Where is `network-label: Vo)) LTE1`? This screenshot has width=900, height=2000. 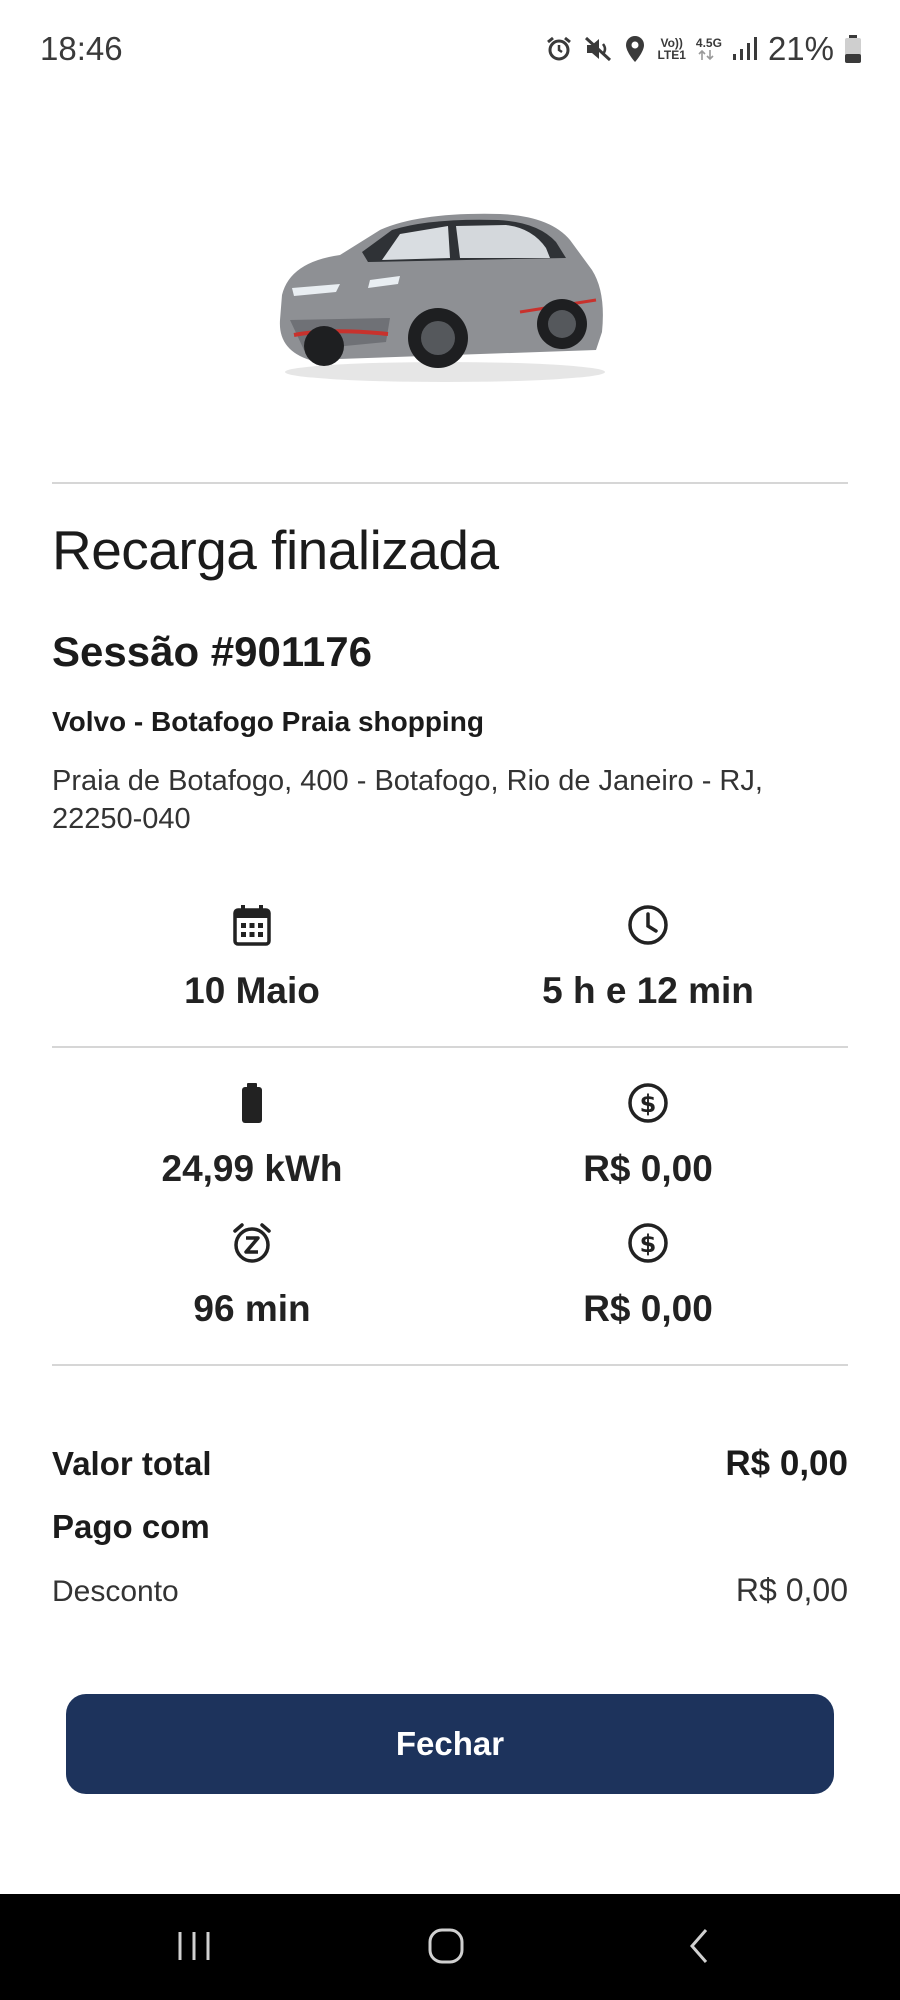 network-label: Vo)) LTE1 is located at coordinates (671, 49).